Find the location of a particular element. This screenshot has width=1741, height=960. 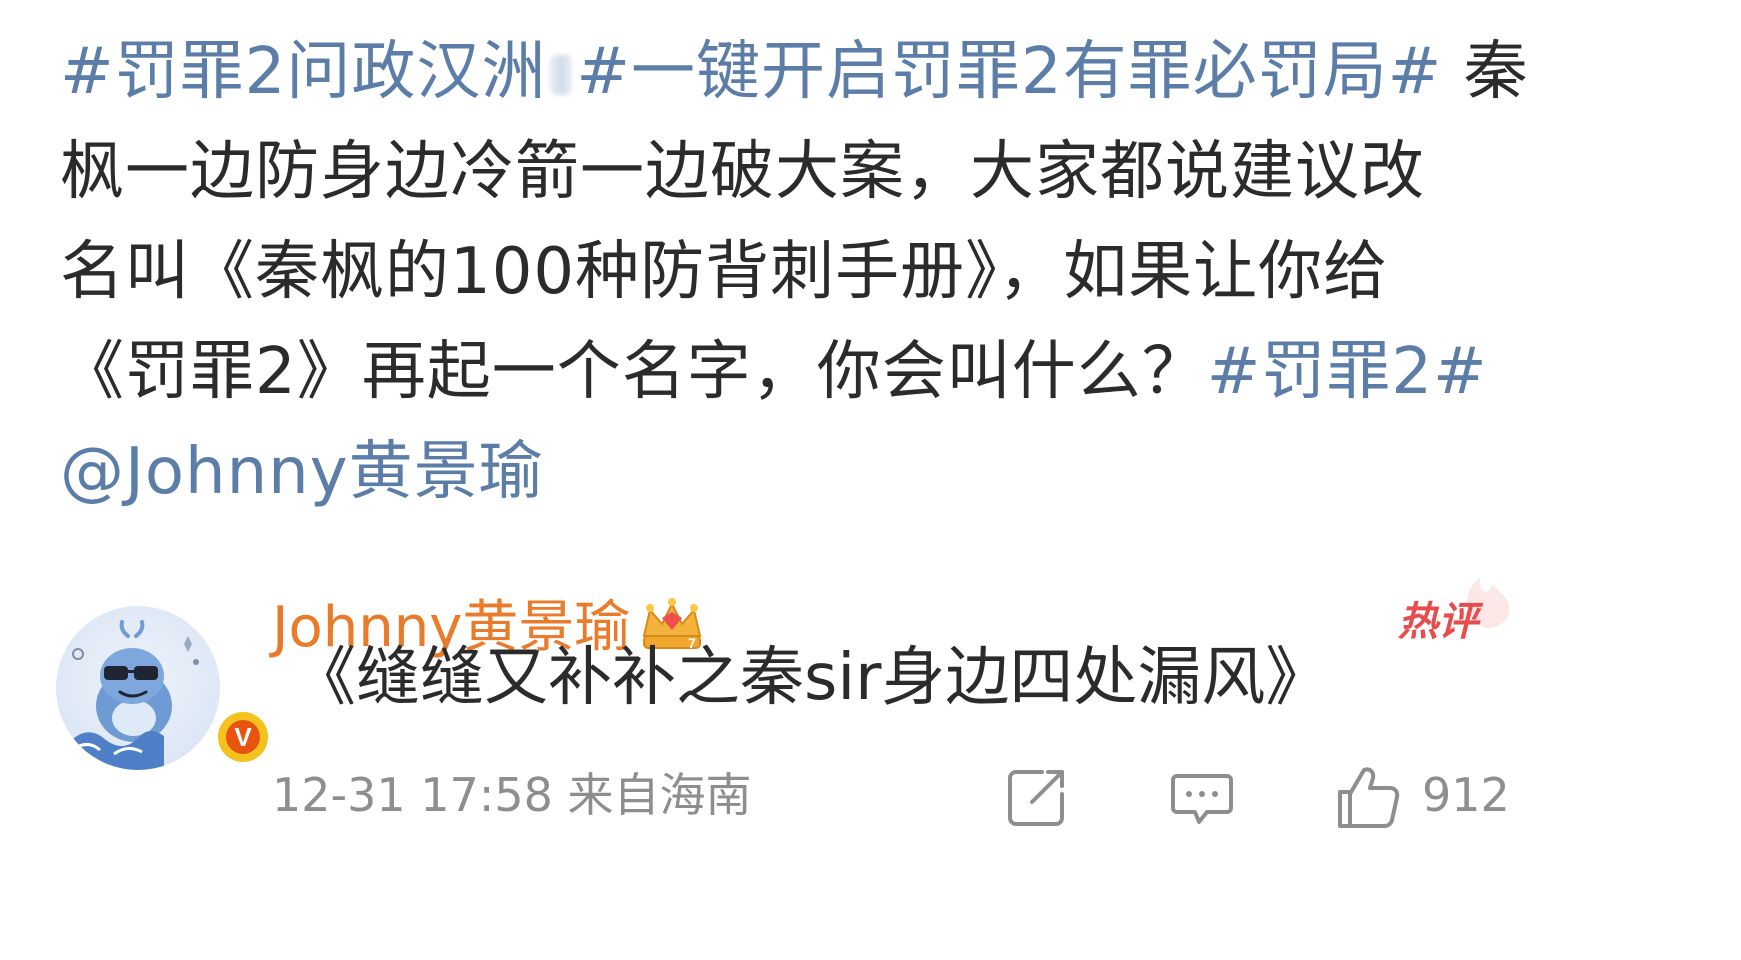

cartoon-dolphin-avatar-icon is located at coordinates (132, 695).